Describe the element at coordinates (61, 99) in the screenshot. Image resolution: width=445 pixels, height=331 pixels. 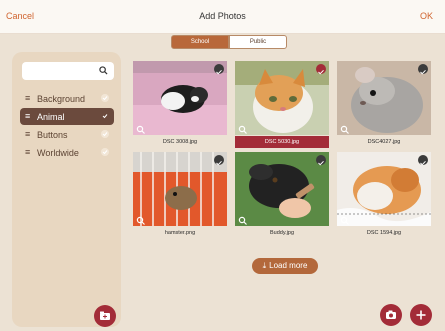
I see `category-label: Background` at that location.